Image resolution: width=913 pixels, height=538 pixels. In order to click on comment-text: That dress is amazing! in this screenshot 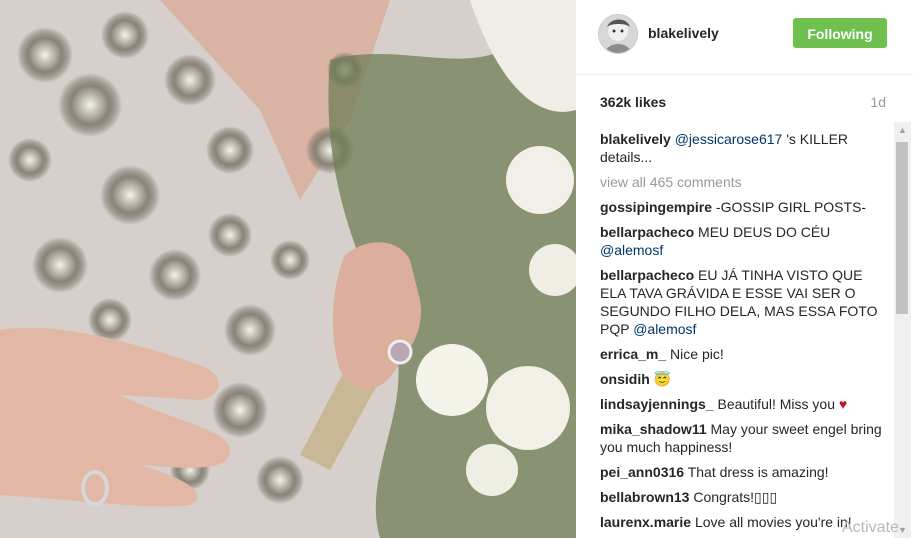, I will do `click(756, 472)`.